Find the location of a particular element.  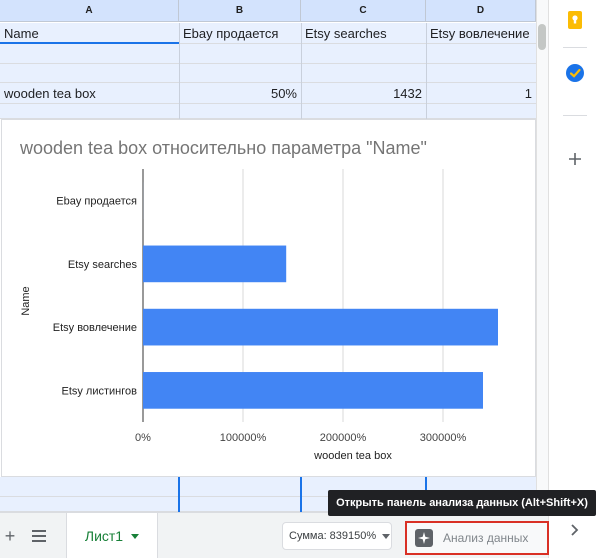

all-sheets-button is located at coordinates (39, 536).